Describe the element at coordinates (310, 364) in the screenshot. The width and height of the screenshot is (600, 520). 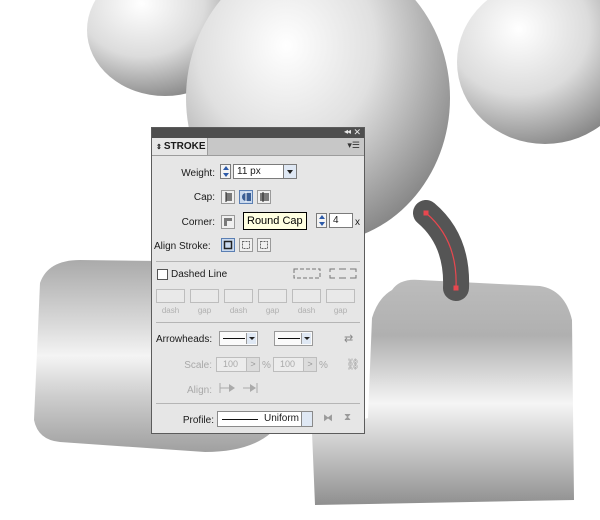
I see `end-scale-arrow-icon: >` at that location.